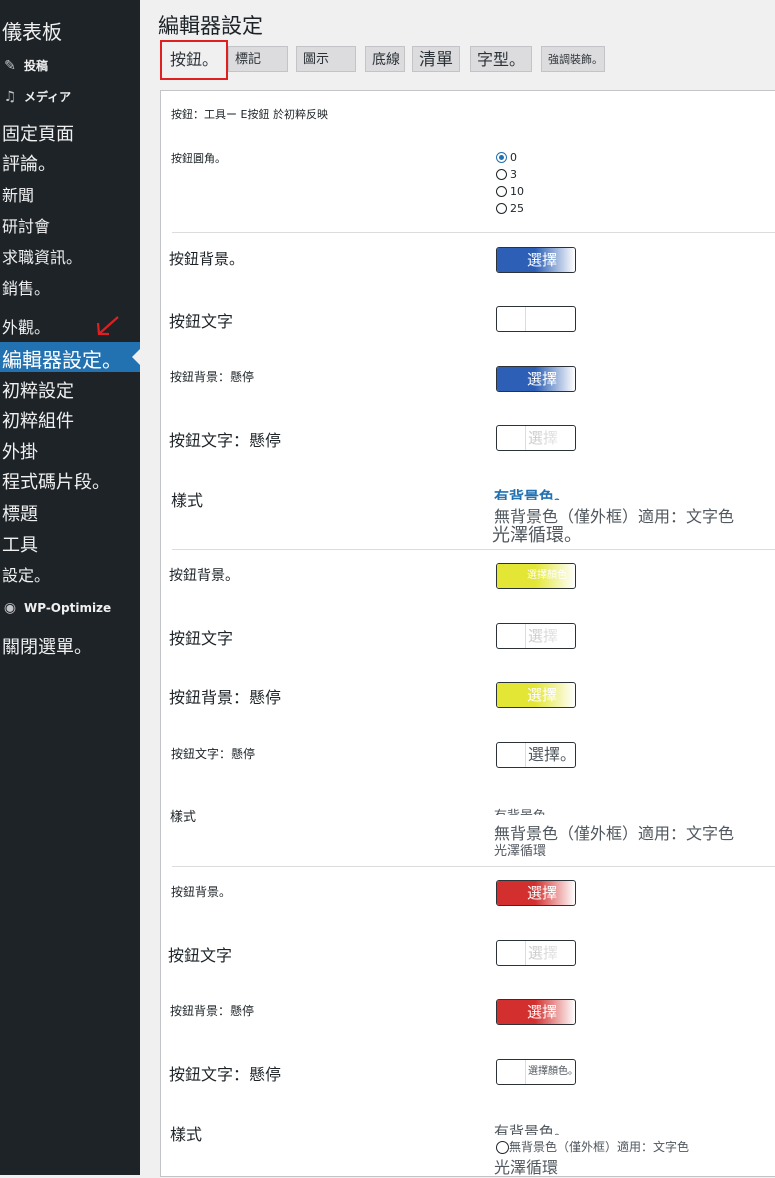 The width and height of the screenshot is (775, 1178). I want to click on panel-description: 按鈕：工具ー E按鈕 於初粹反映, so click(249, 114).